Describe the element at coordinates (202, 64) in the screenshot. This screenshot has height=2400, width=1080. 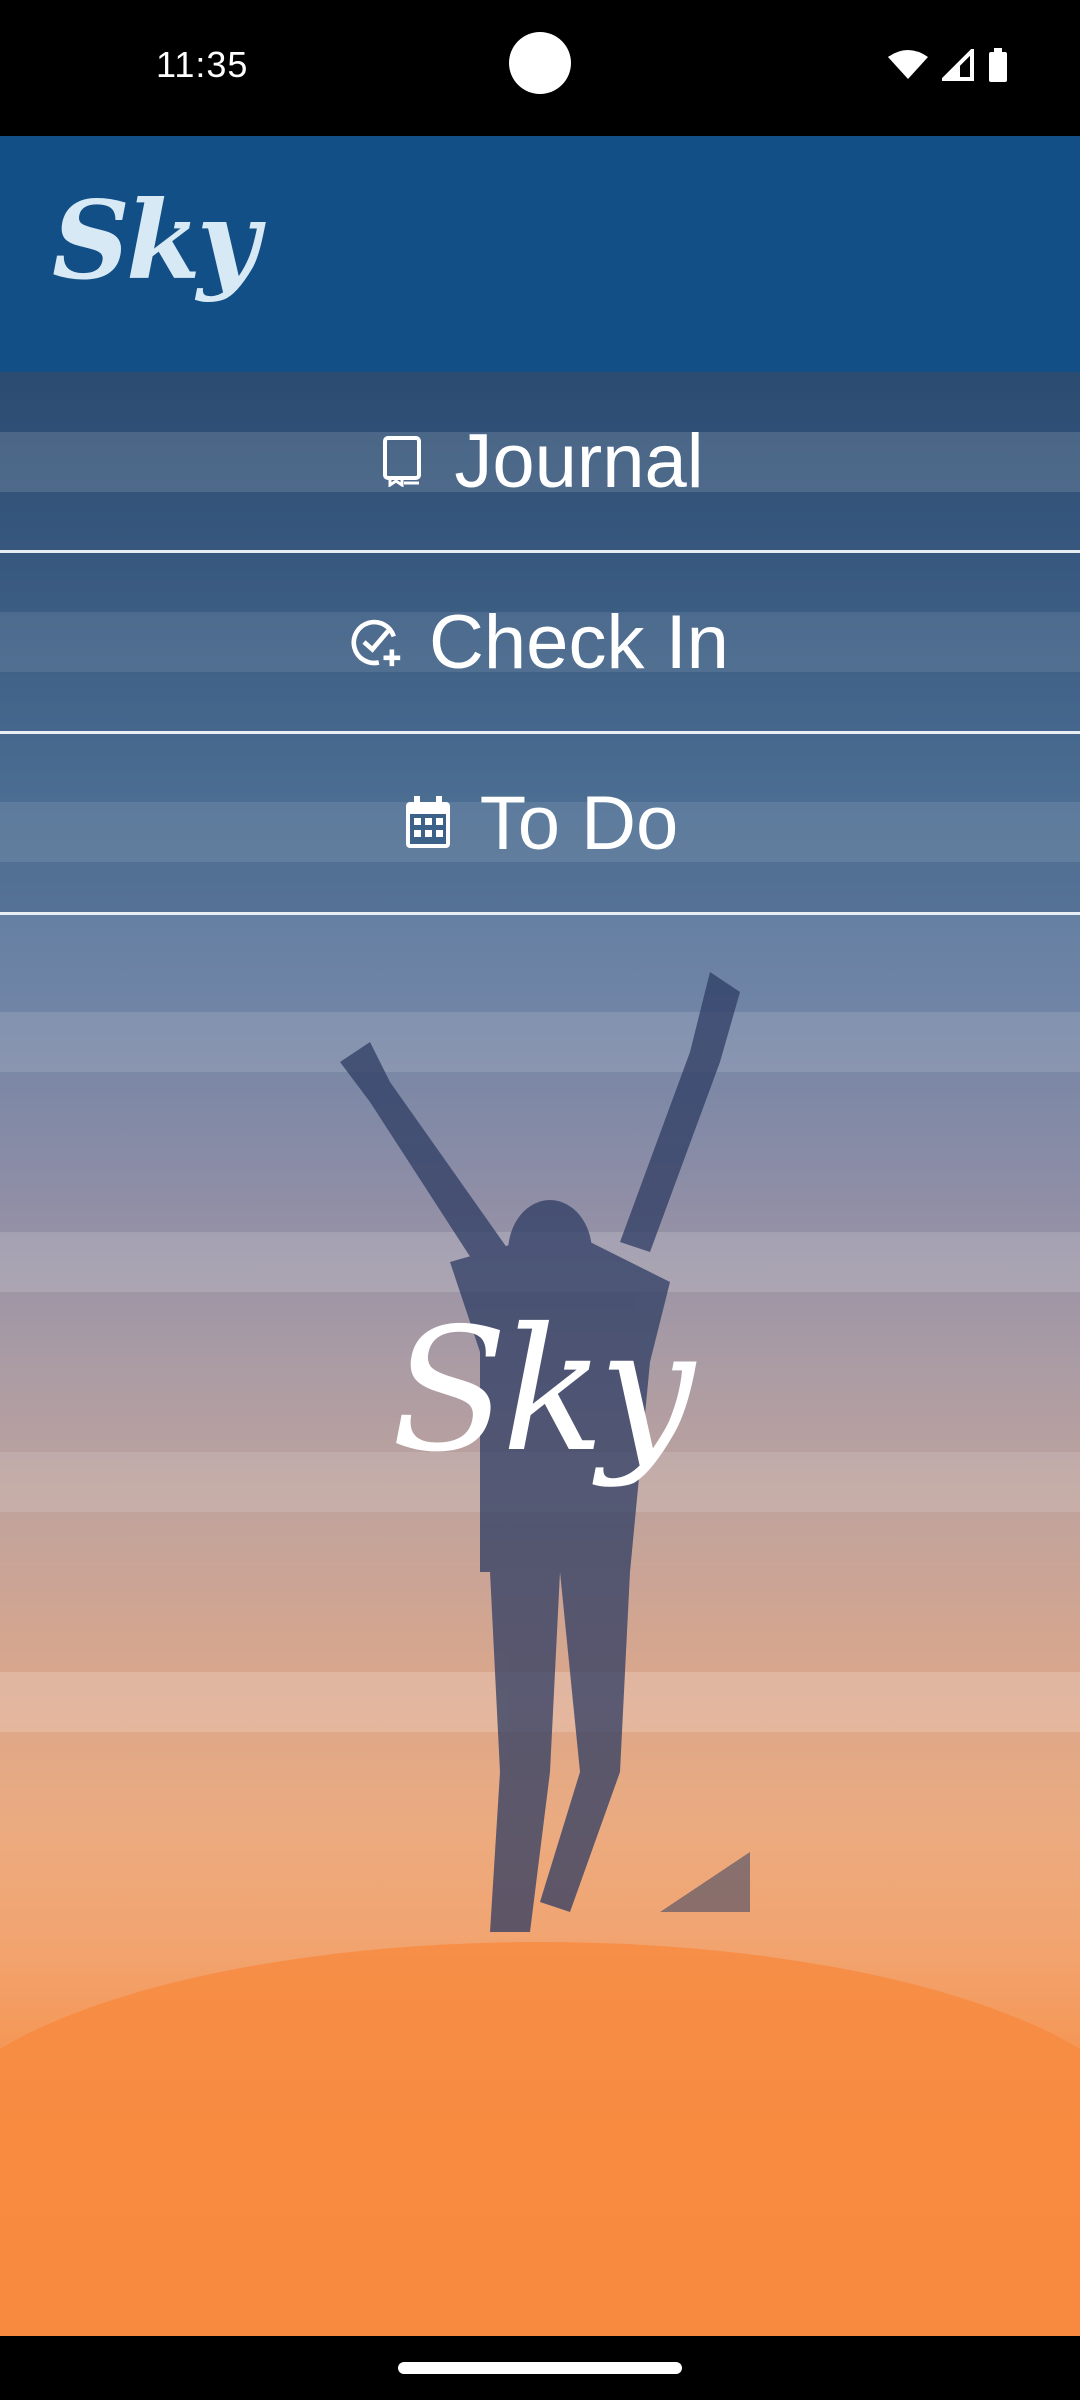
I see `status-time: 11:35` at that location.